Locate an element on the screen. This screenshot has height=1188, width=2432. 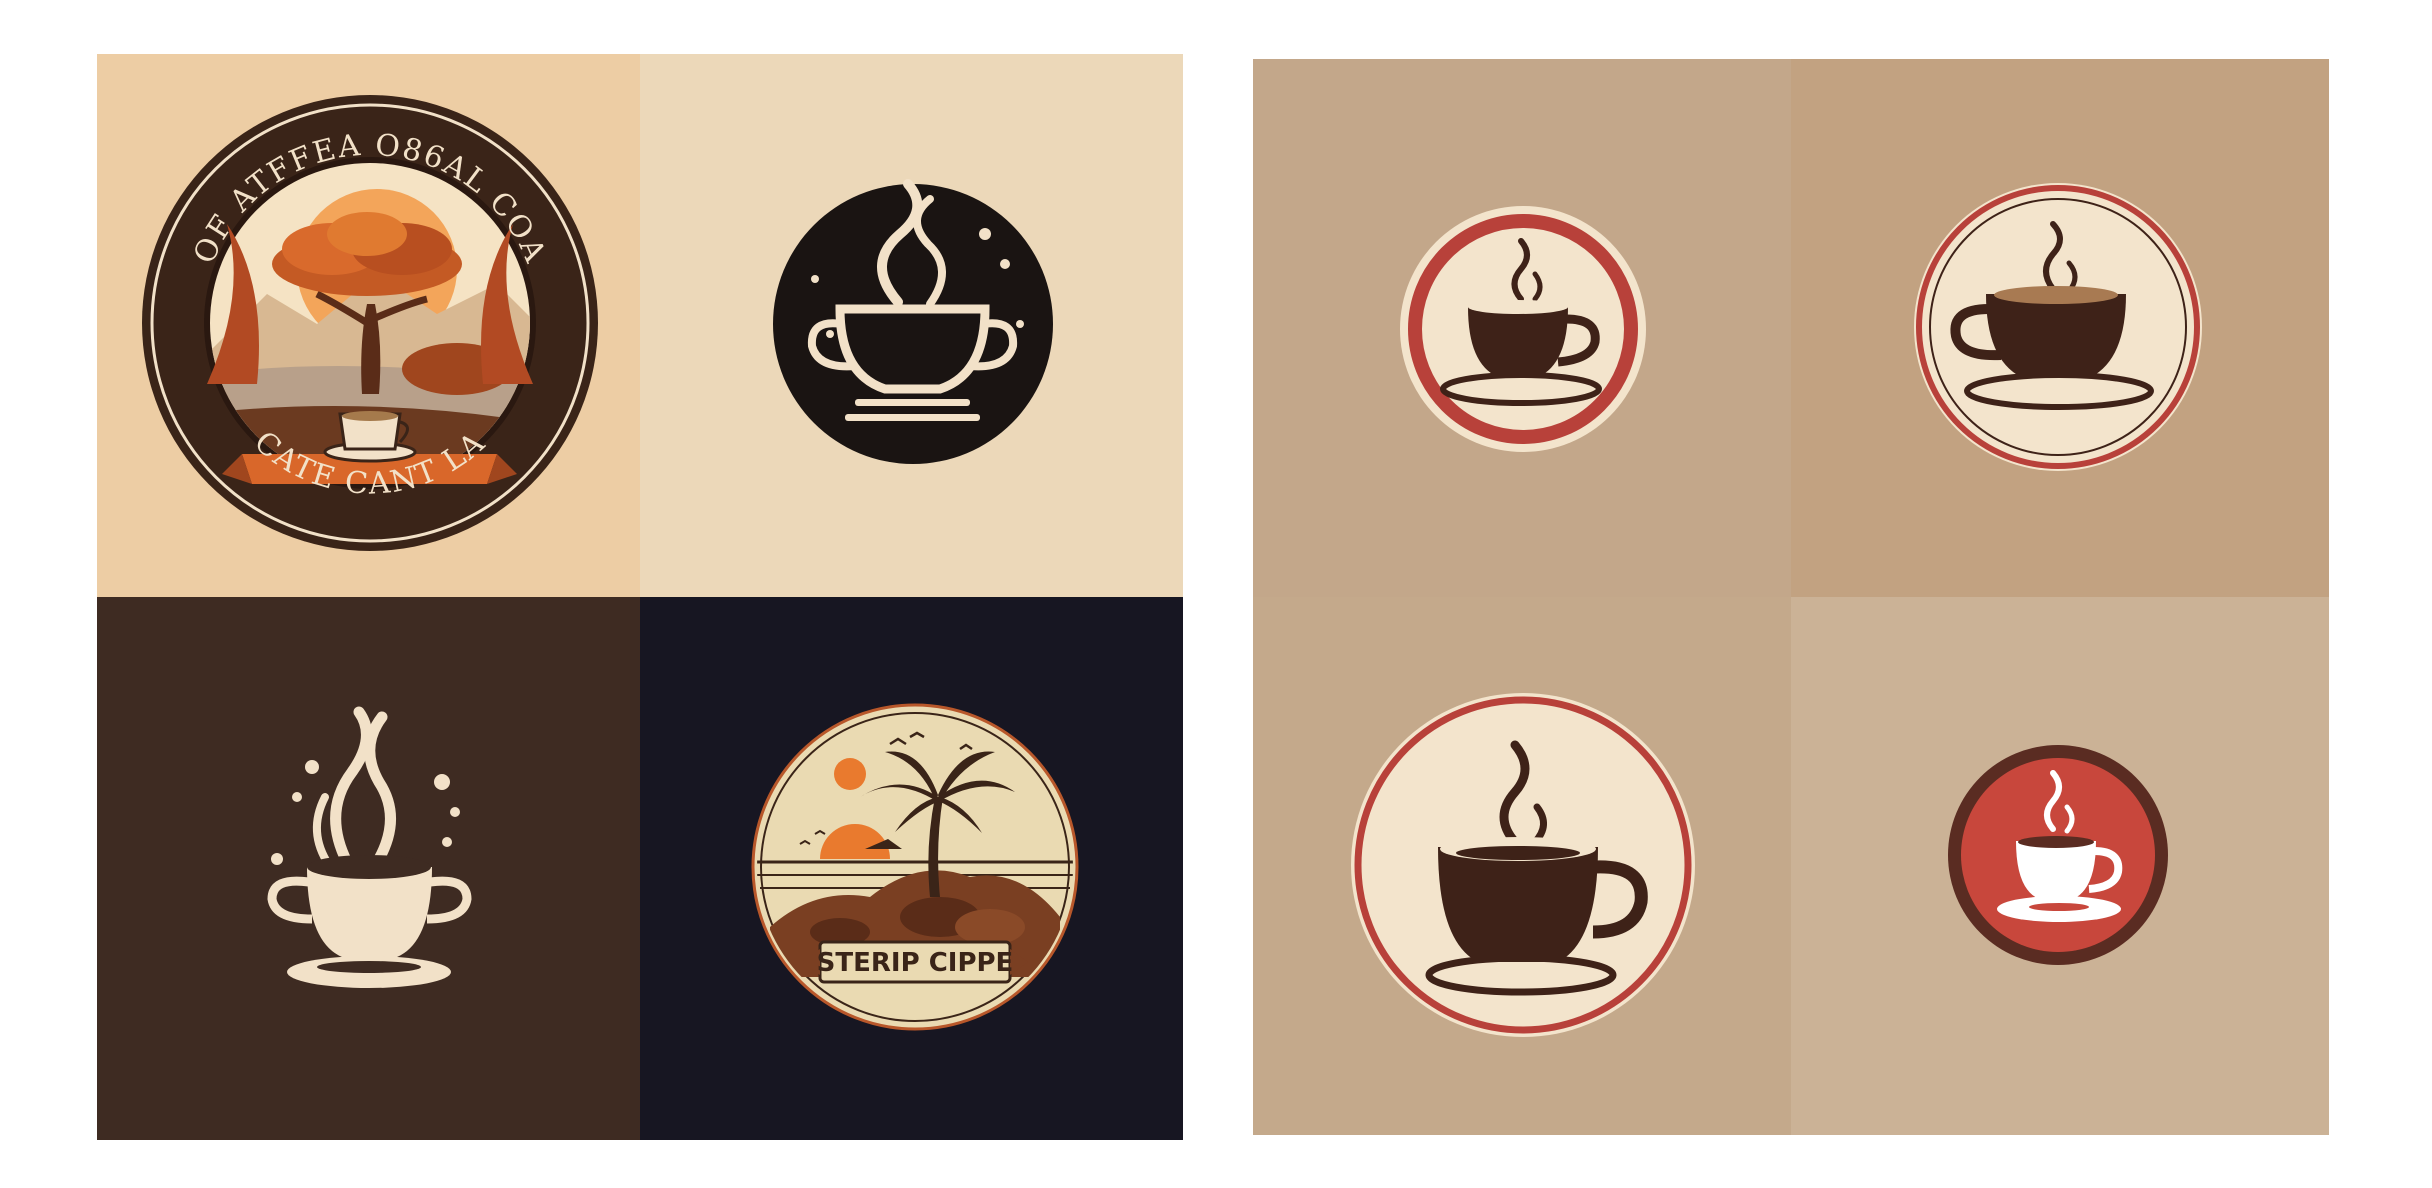
logo-tile-red-disc-cup is located at coordinates (2060, 866).